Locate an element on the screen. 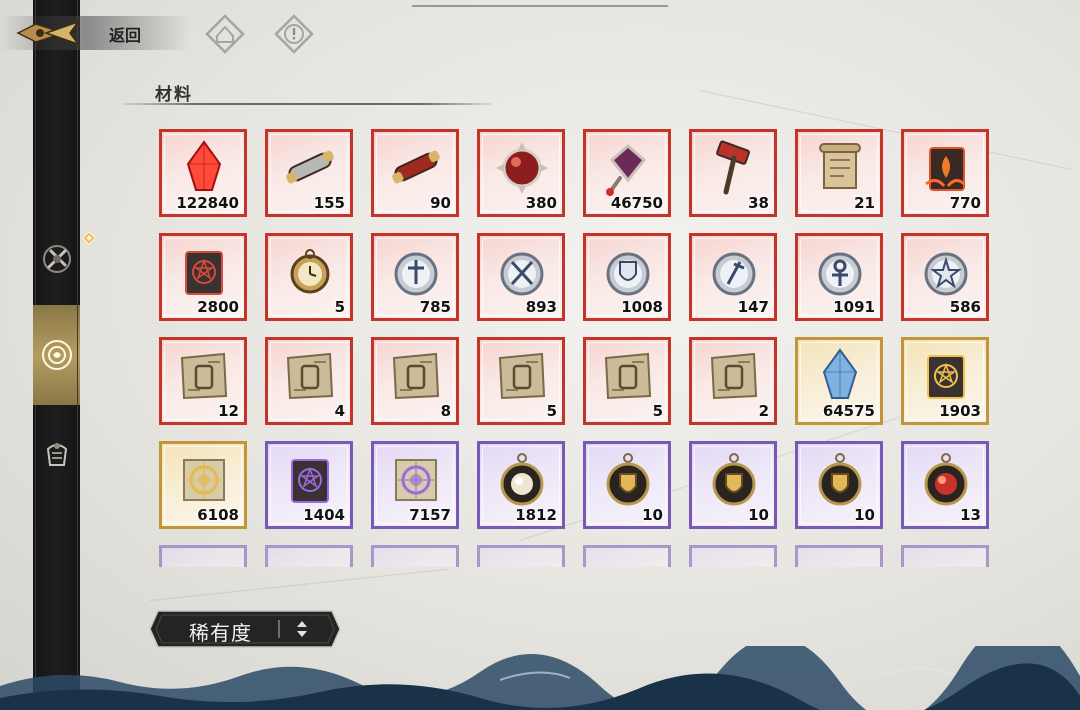  war-hammer-icon is located at coordinates (733, 167).